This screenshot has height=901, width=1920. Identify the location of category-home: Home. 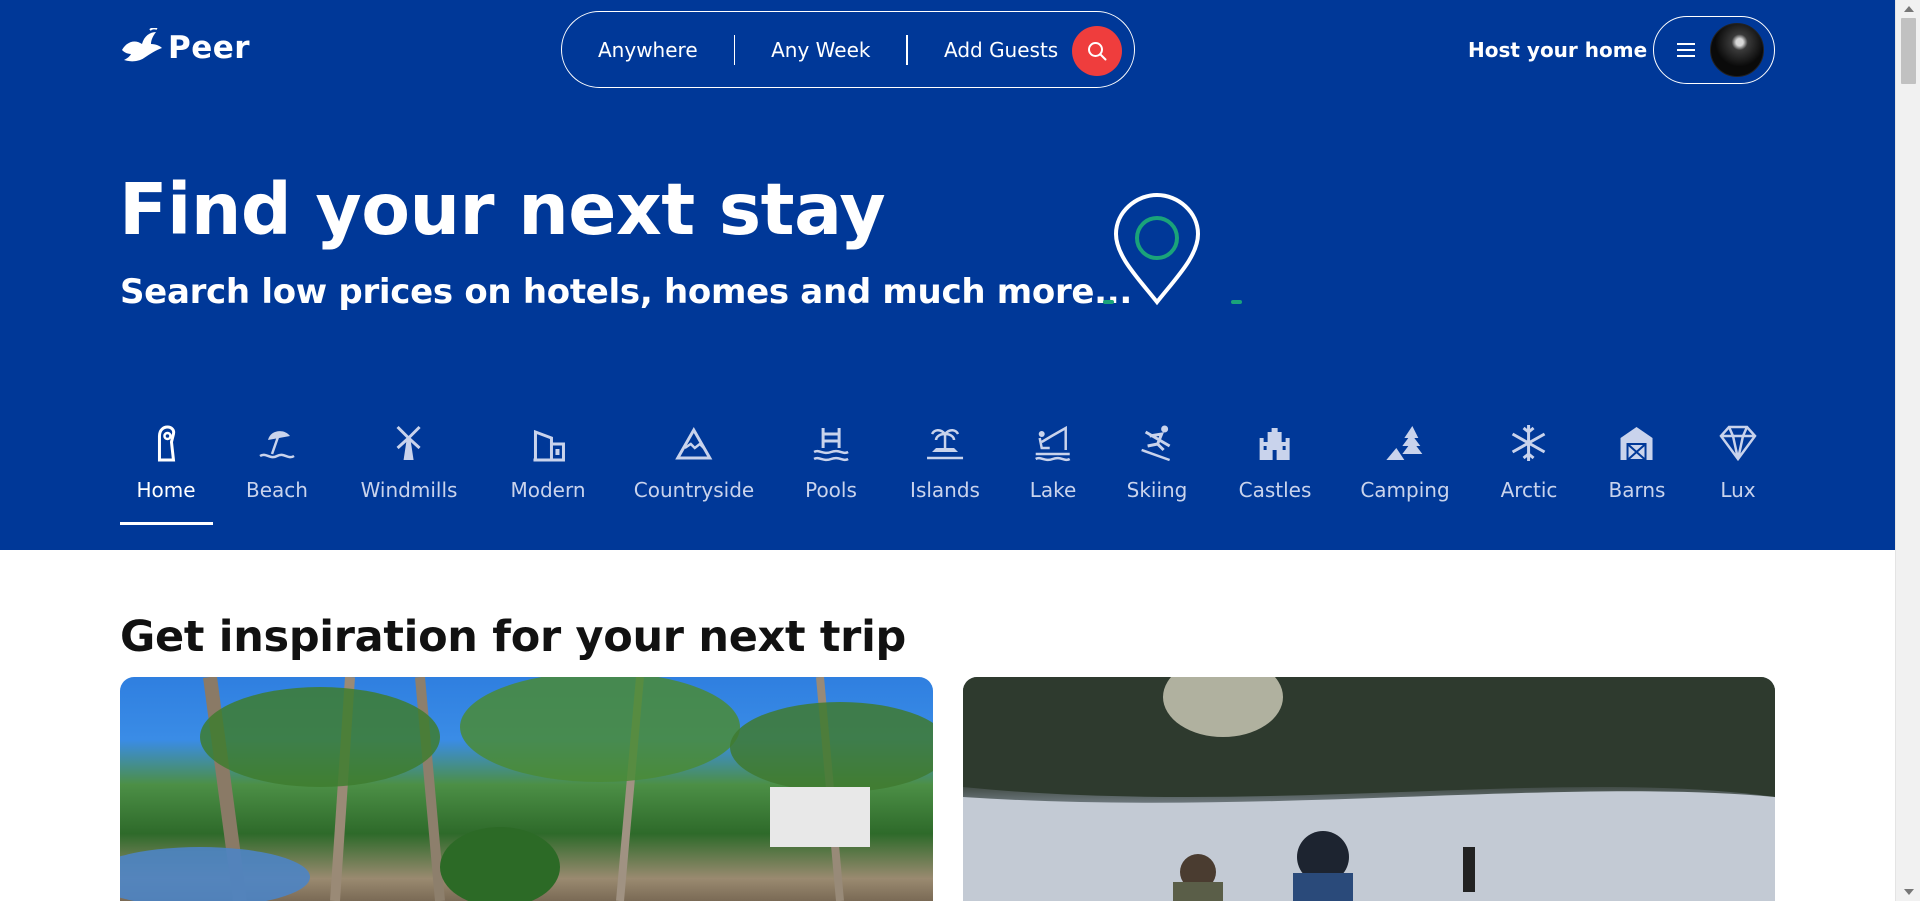
(166, 462).